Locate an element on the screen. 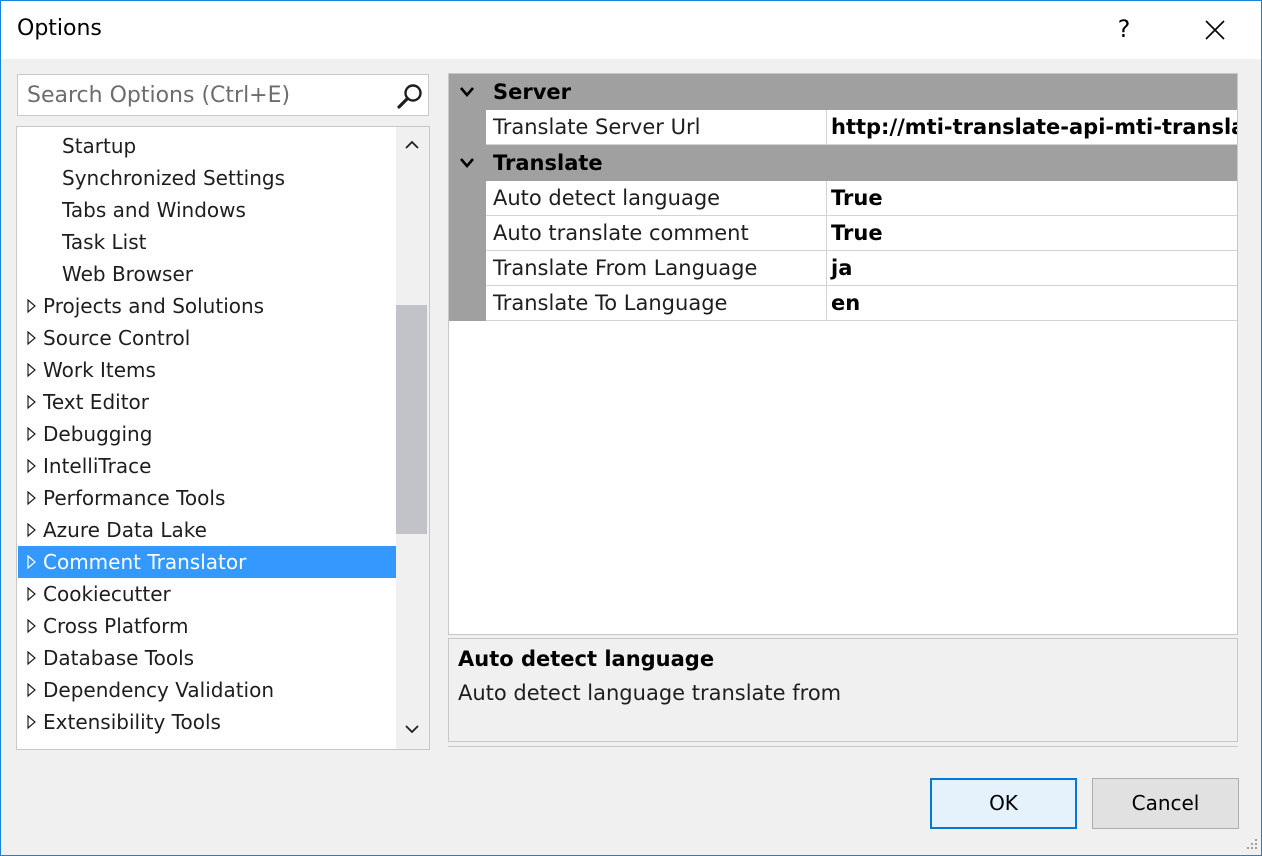  chevron-up-icon is located at coordinates (412, 145).